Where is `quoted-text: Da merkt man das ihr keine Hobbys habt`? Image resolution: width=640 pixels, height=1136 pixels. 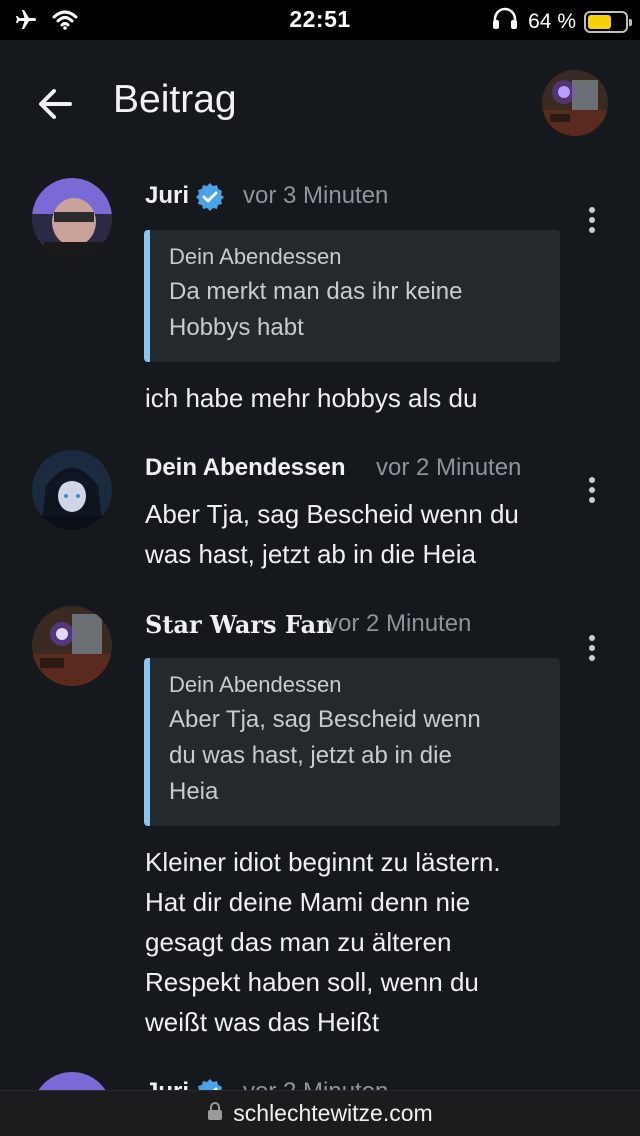 quoted-text: Da merkt man das ihr keine Hobbys habt is located at coordinates (355, 310).